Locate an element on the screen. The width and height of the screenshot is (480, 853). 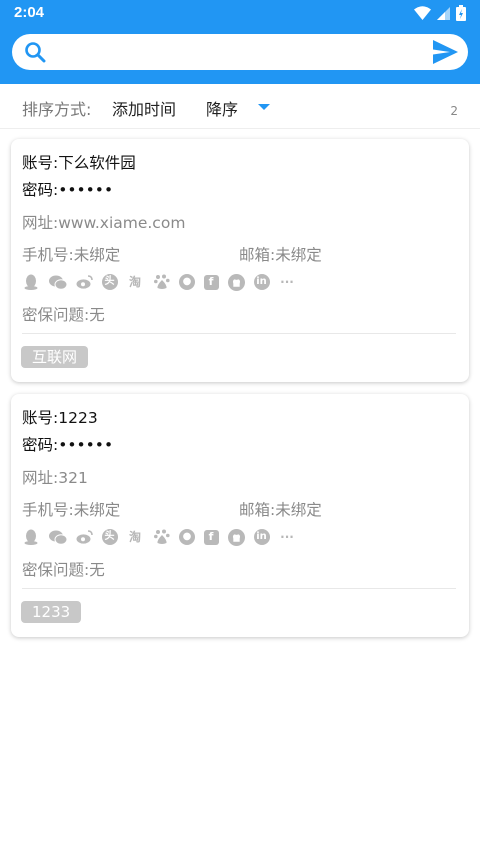
account-row: 账号:1223 is located at coordinates (60, 417).